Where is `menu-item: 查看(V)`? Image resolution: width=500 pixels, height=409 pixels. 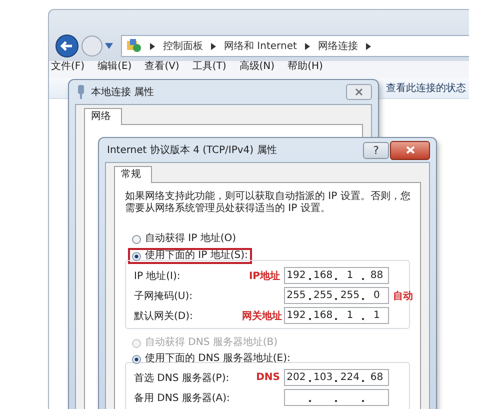
menu-item: 查看(V) is located at coordinates (162, 67).